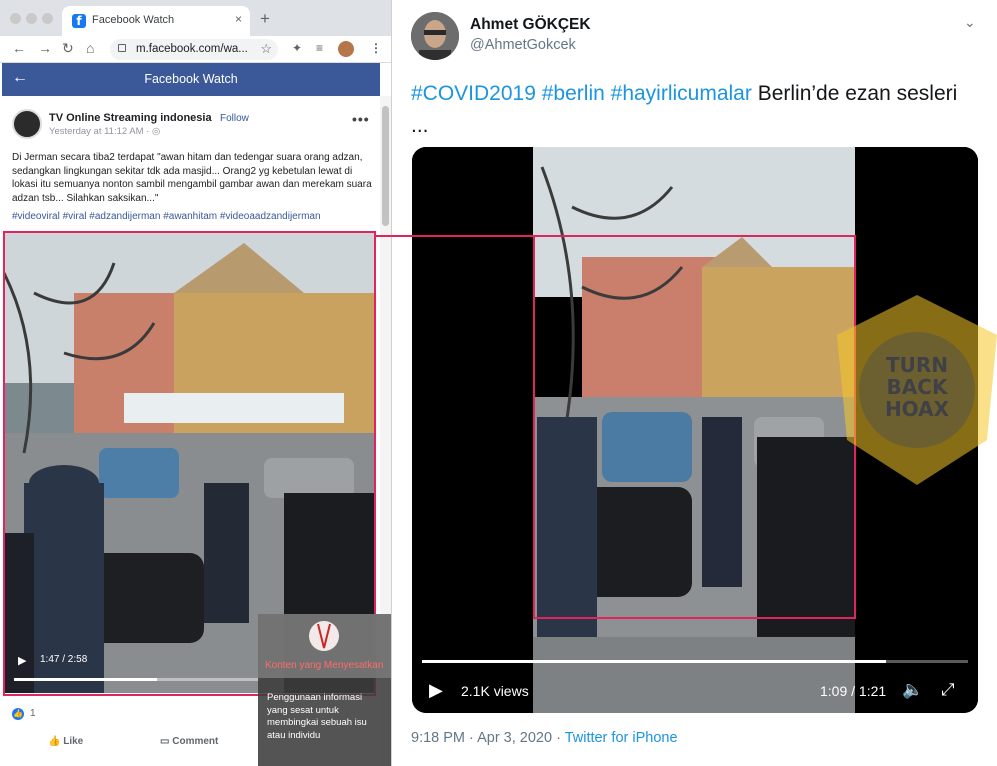 This screenshot has width=997, height=766. Describe the element at coordinates (530, 25) in the screenshot. I see `user-display-name: Ahmet GÖKÇEK` at that location.